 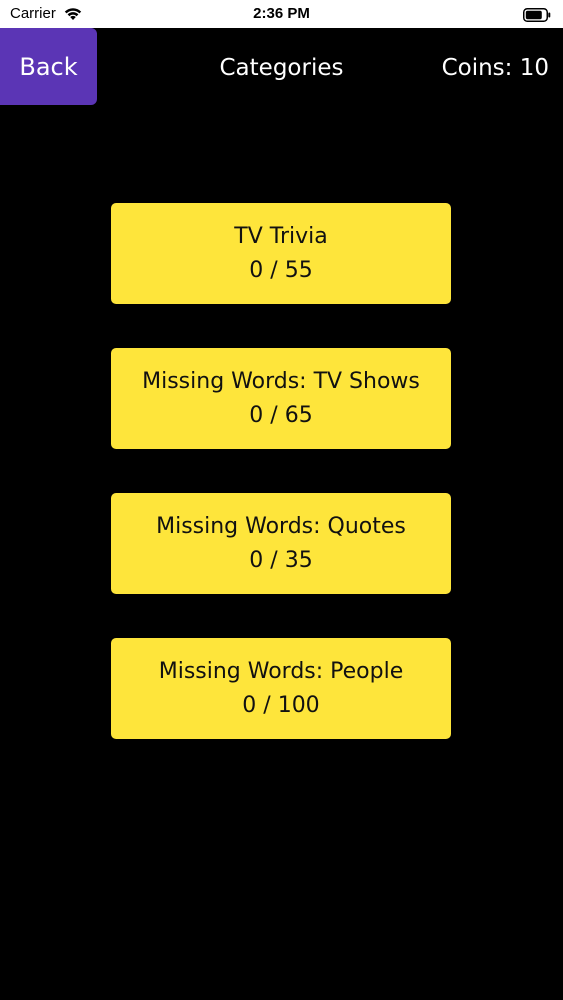 What do you see at coordinates (281, 688) in the screenshot?
I see `category-missing-words-people-button: Missing Words: People 0 / 100` at bounding box center [281, 688].